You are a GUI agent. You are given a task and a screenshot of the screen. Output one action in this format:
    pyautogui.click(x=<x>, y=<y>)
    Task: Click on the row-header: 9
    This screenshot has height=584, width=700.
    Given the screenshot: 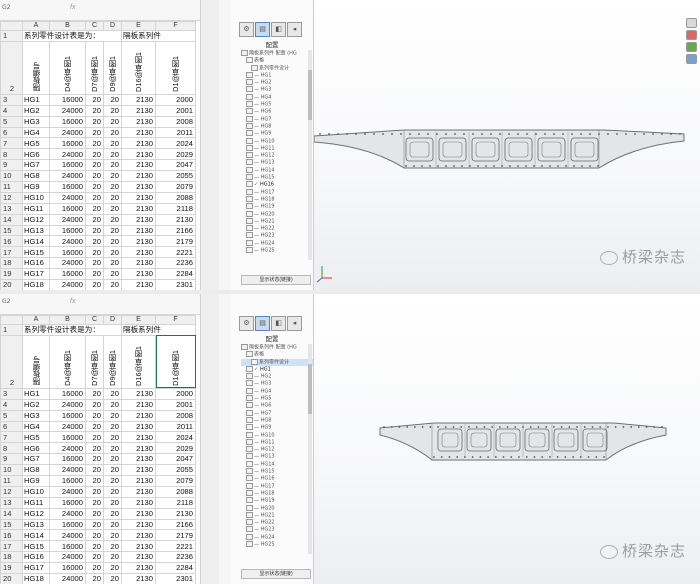 What is the action you would take?
    pyautogui.click(x=11, y=459)
    